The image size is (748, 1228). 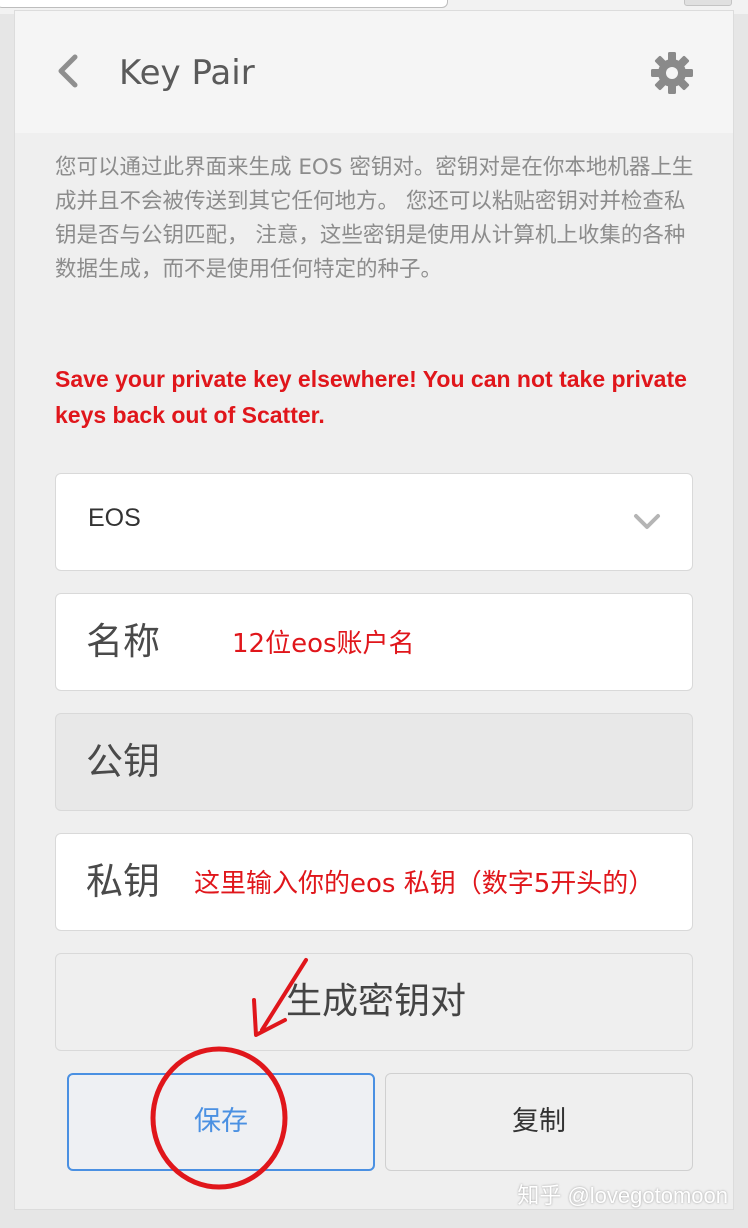 What do you see at coordinates (374, 762) in the screenshot?
I see `public-key-field: 公钥` at bounding box center [374, 762].